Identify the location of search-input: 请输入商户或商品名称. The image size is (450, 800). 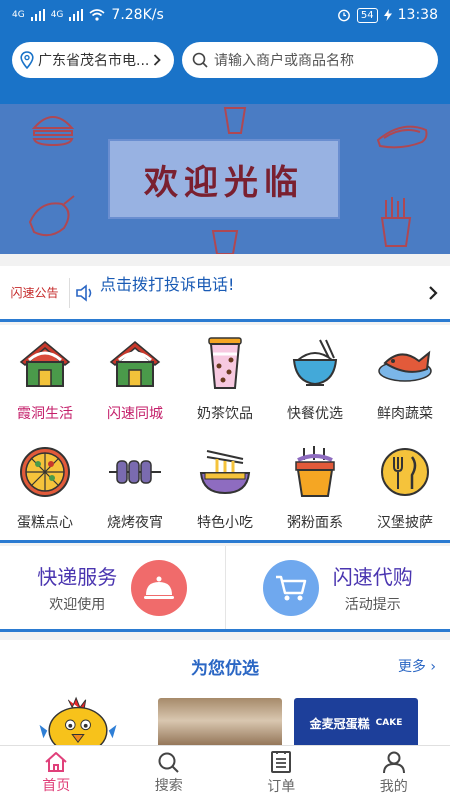
(310, 60).